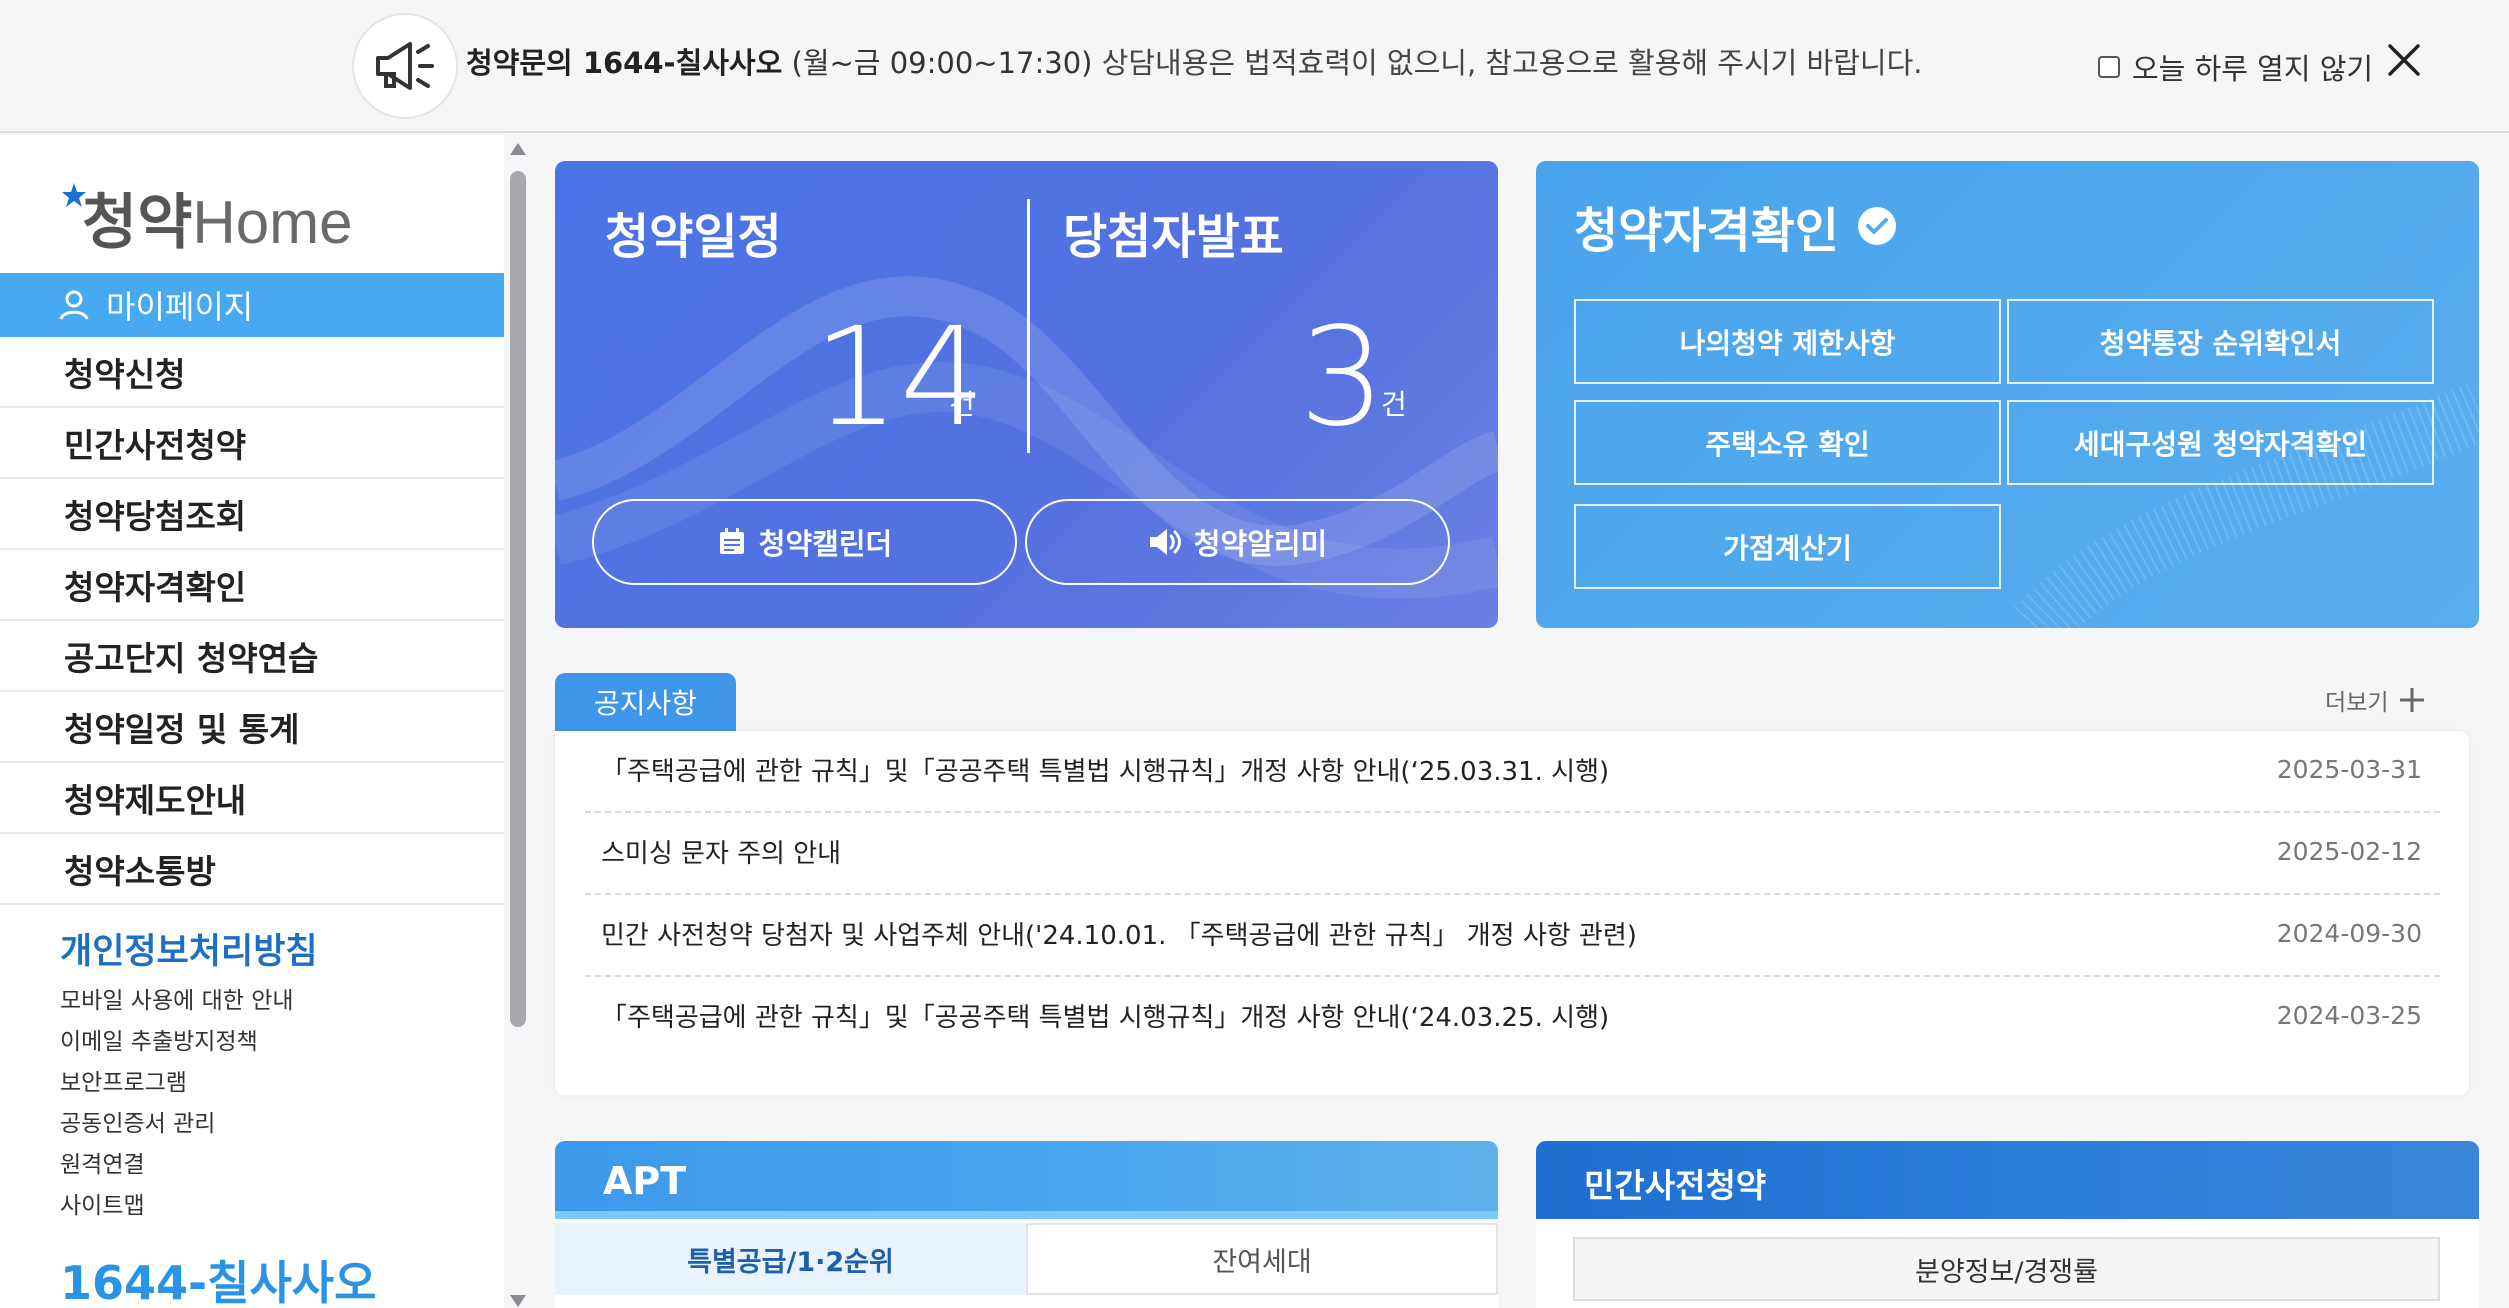  What do you see at coordinates (645, 702) in the screenshot?
I see `tab-notices: 공지사항` at bounding box center [645, 702].